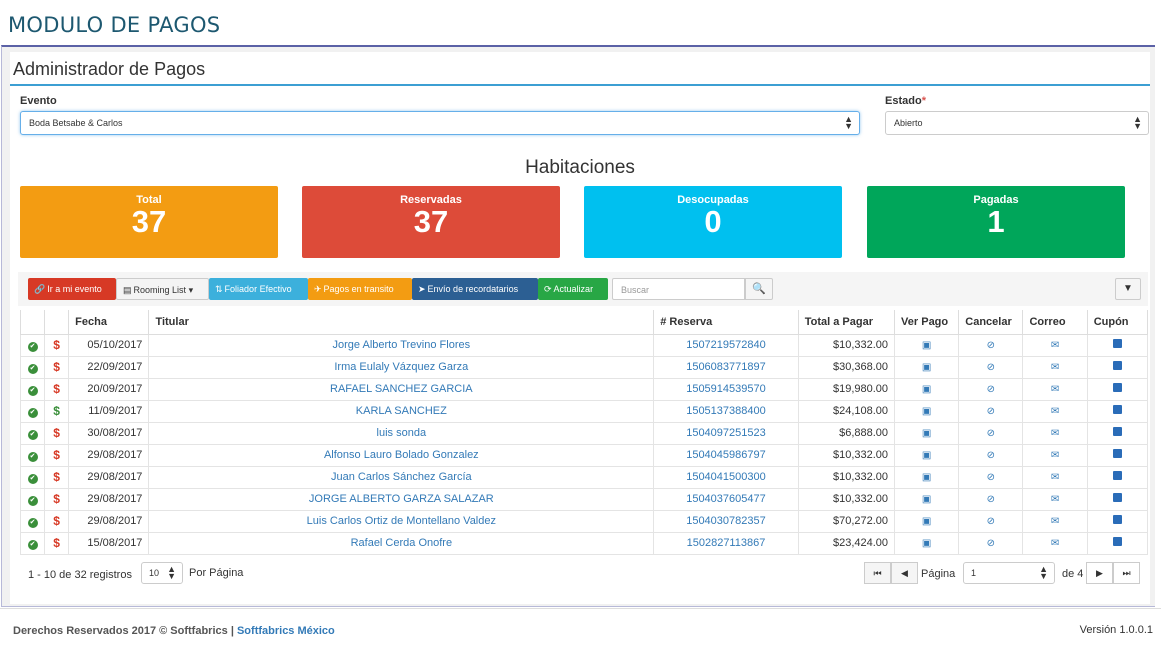 Image resolution: width=1161 pixels, height=645 pixels. I want to click on titular-link: RAFAEL SANCHEZ GARCIA, so click(401, 389).